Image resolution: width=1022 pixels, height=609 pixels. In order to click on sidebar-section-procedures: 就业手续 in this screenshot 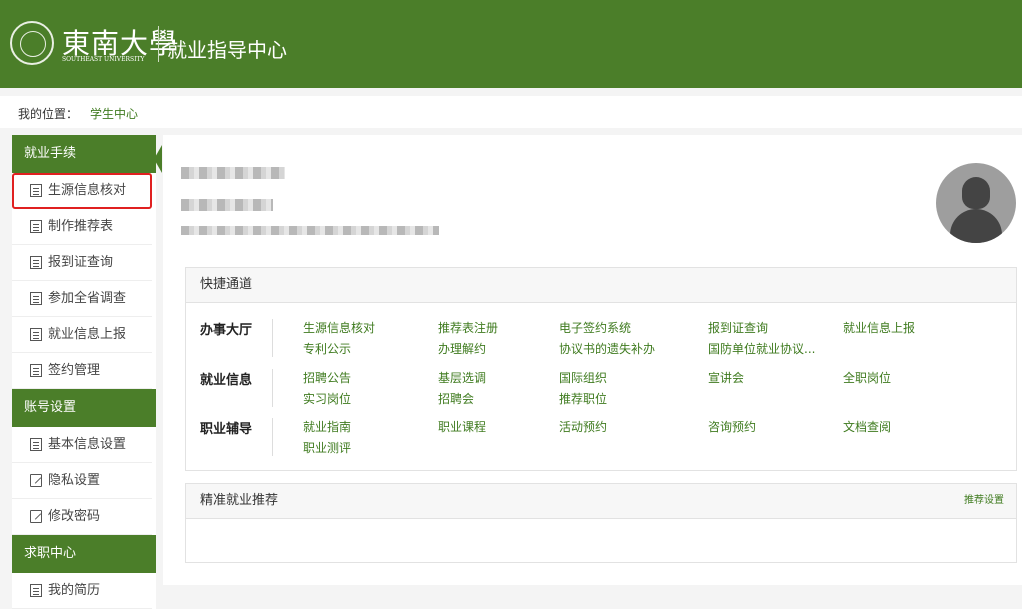, I will do `click(84, 154)`.